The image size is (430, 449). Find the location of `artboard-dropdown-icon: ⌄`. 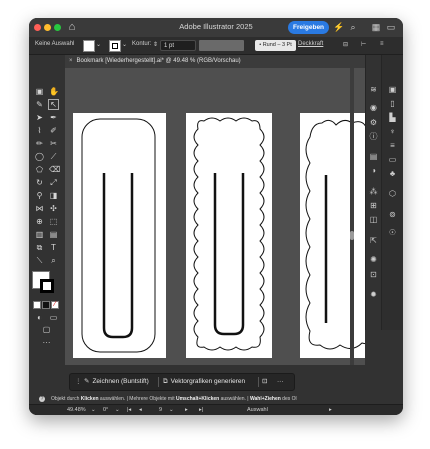

artboard-dropdown-icon: ⌄ is located at coordinates (171, 410).